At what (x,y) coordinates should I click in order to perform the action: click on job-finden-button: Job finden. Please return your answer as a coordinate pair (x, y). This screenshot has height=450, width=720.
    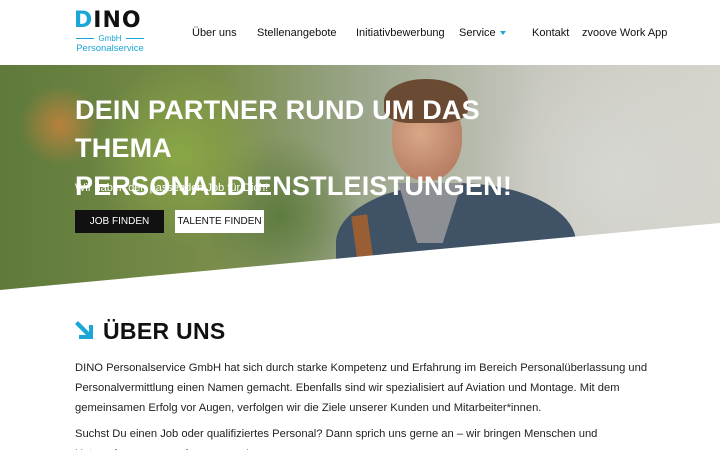
    Looking at the image, I should click on (119, 221).